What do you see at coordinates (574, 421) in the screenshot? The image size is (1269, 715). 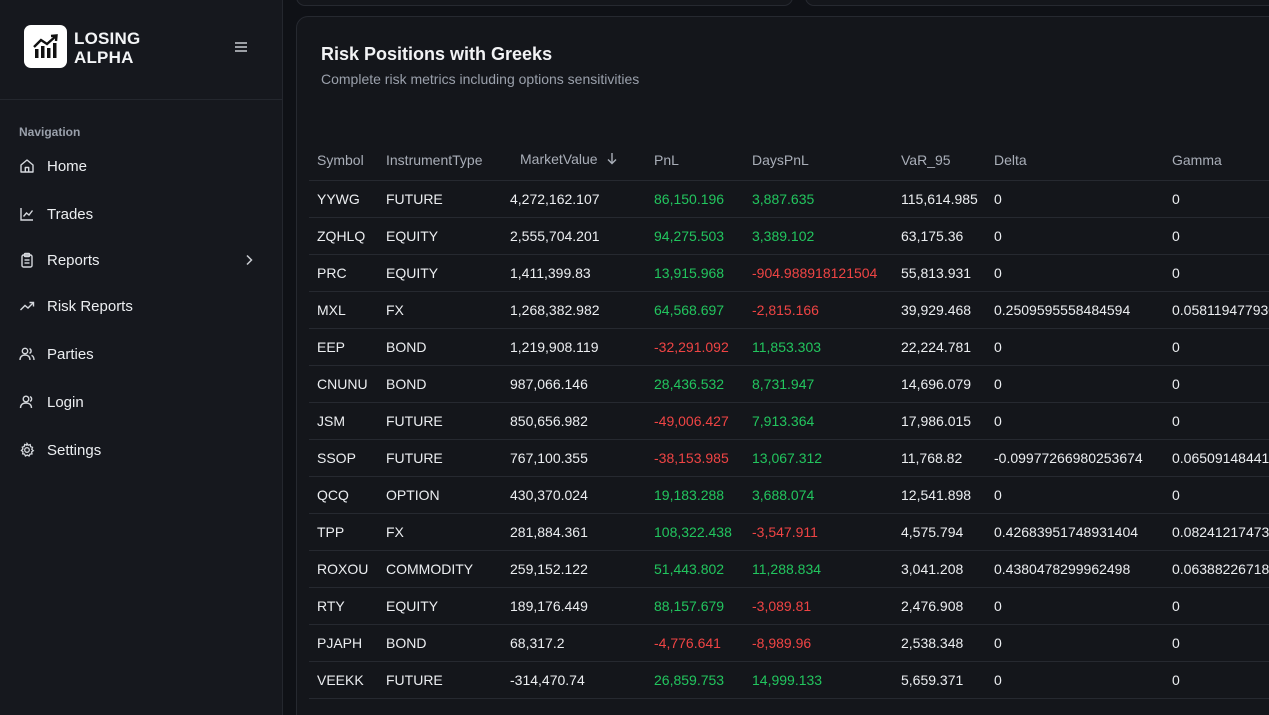 I see `table-cell: 850,656.982` at bounding box center [574, 421].